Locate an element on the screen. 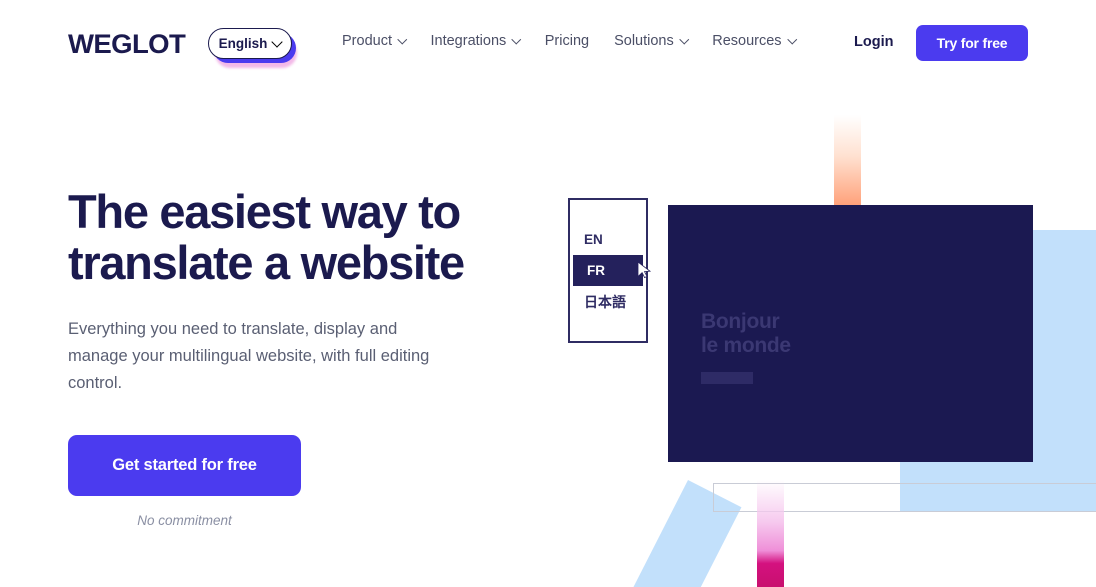 This screenshot has width=1096, height=587. illustration-language-label-en: EN is located at coordinates (593, 239).